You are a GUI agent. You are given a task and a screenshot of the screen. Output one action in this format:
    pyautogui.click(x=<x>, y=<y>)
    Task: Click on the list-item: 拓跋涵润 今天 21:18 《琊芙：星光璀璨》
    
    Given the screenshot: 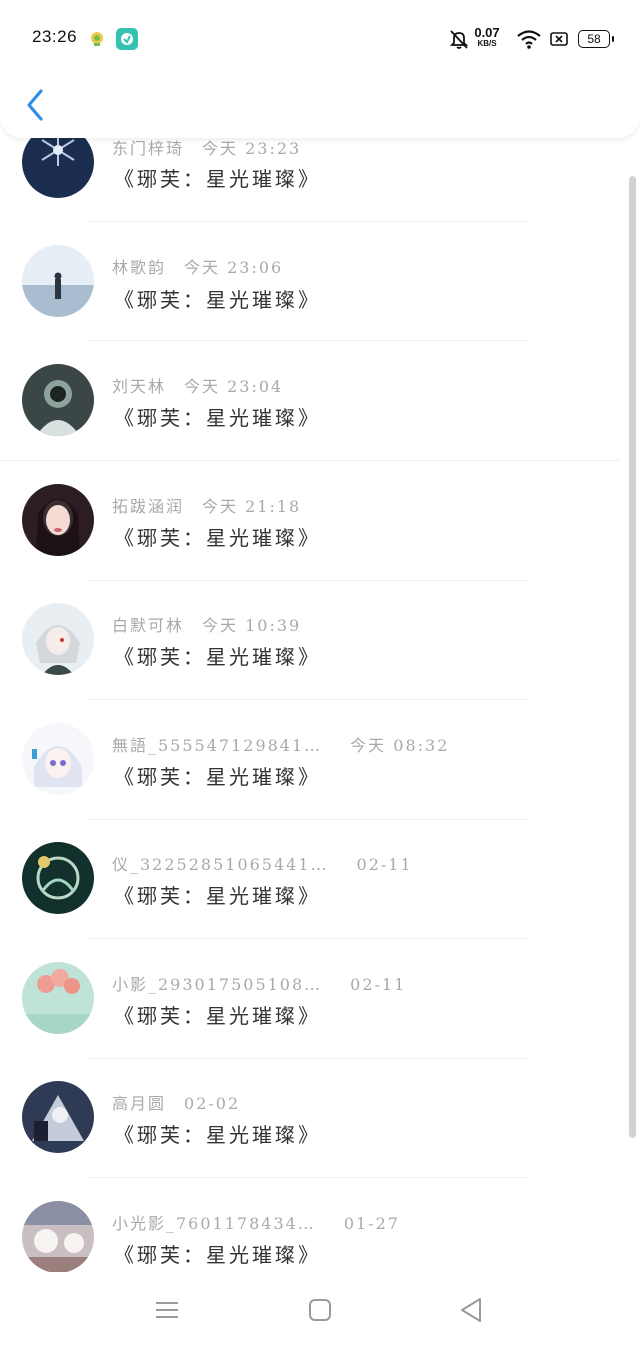 What is the action you would take?
    pyautogui.click(x=310, y=521)
    